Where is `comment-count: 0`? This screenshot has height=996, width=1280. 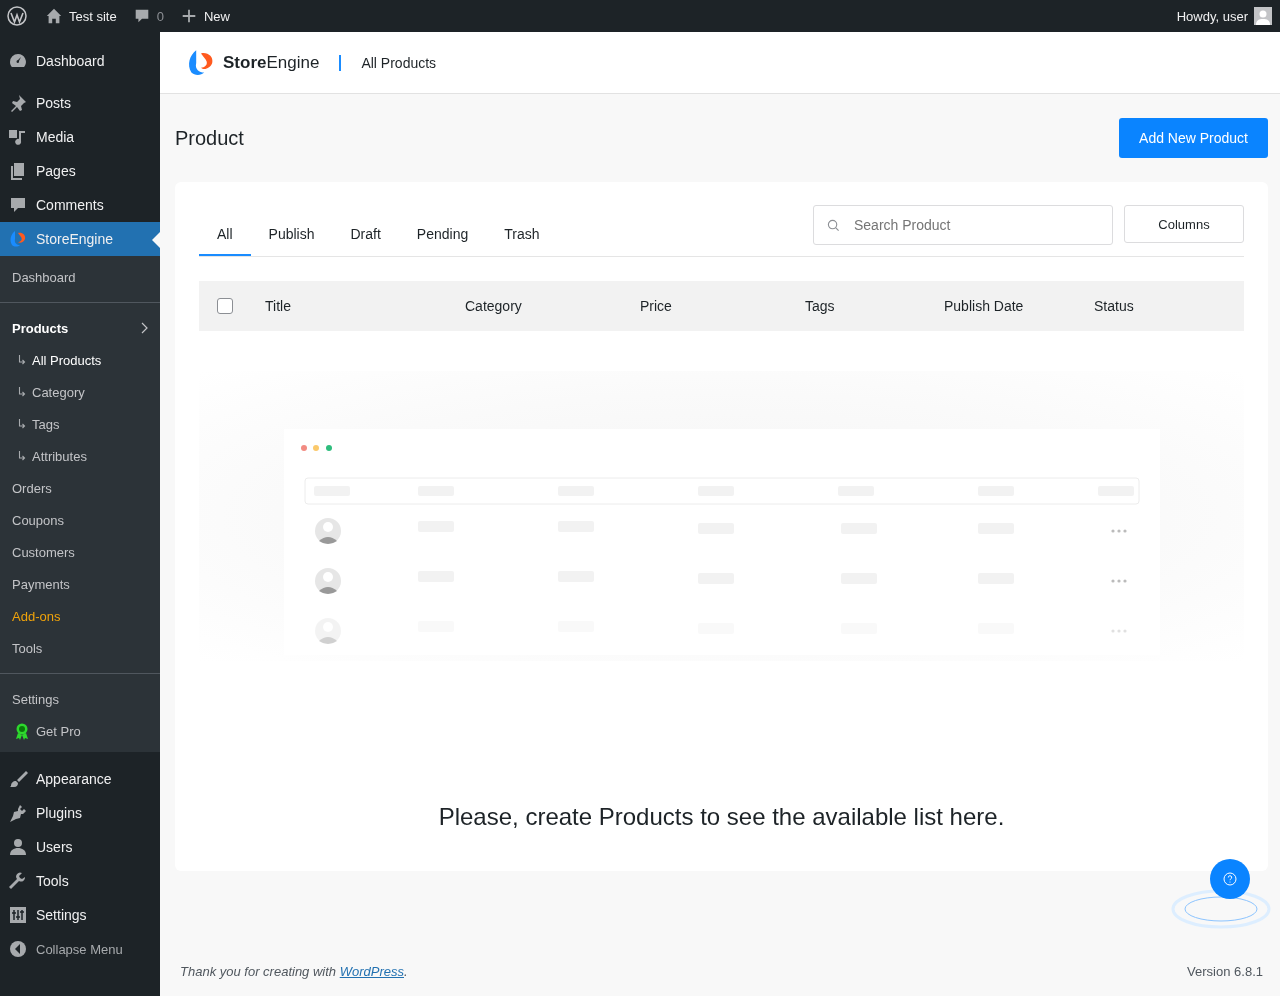 comment-count: 0 is located at coordinates (160, 16).